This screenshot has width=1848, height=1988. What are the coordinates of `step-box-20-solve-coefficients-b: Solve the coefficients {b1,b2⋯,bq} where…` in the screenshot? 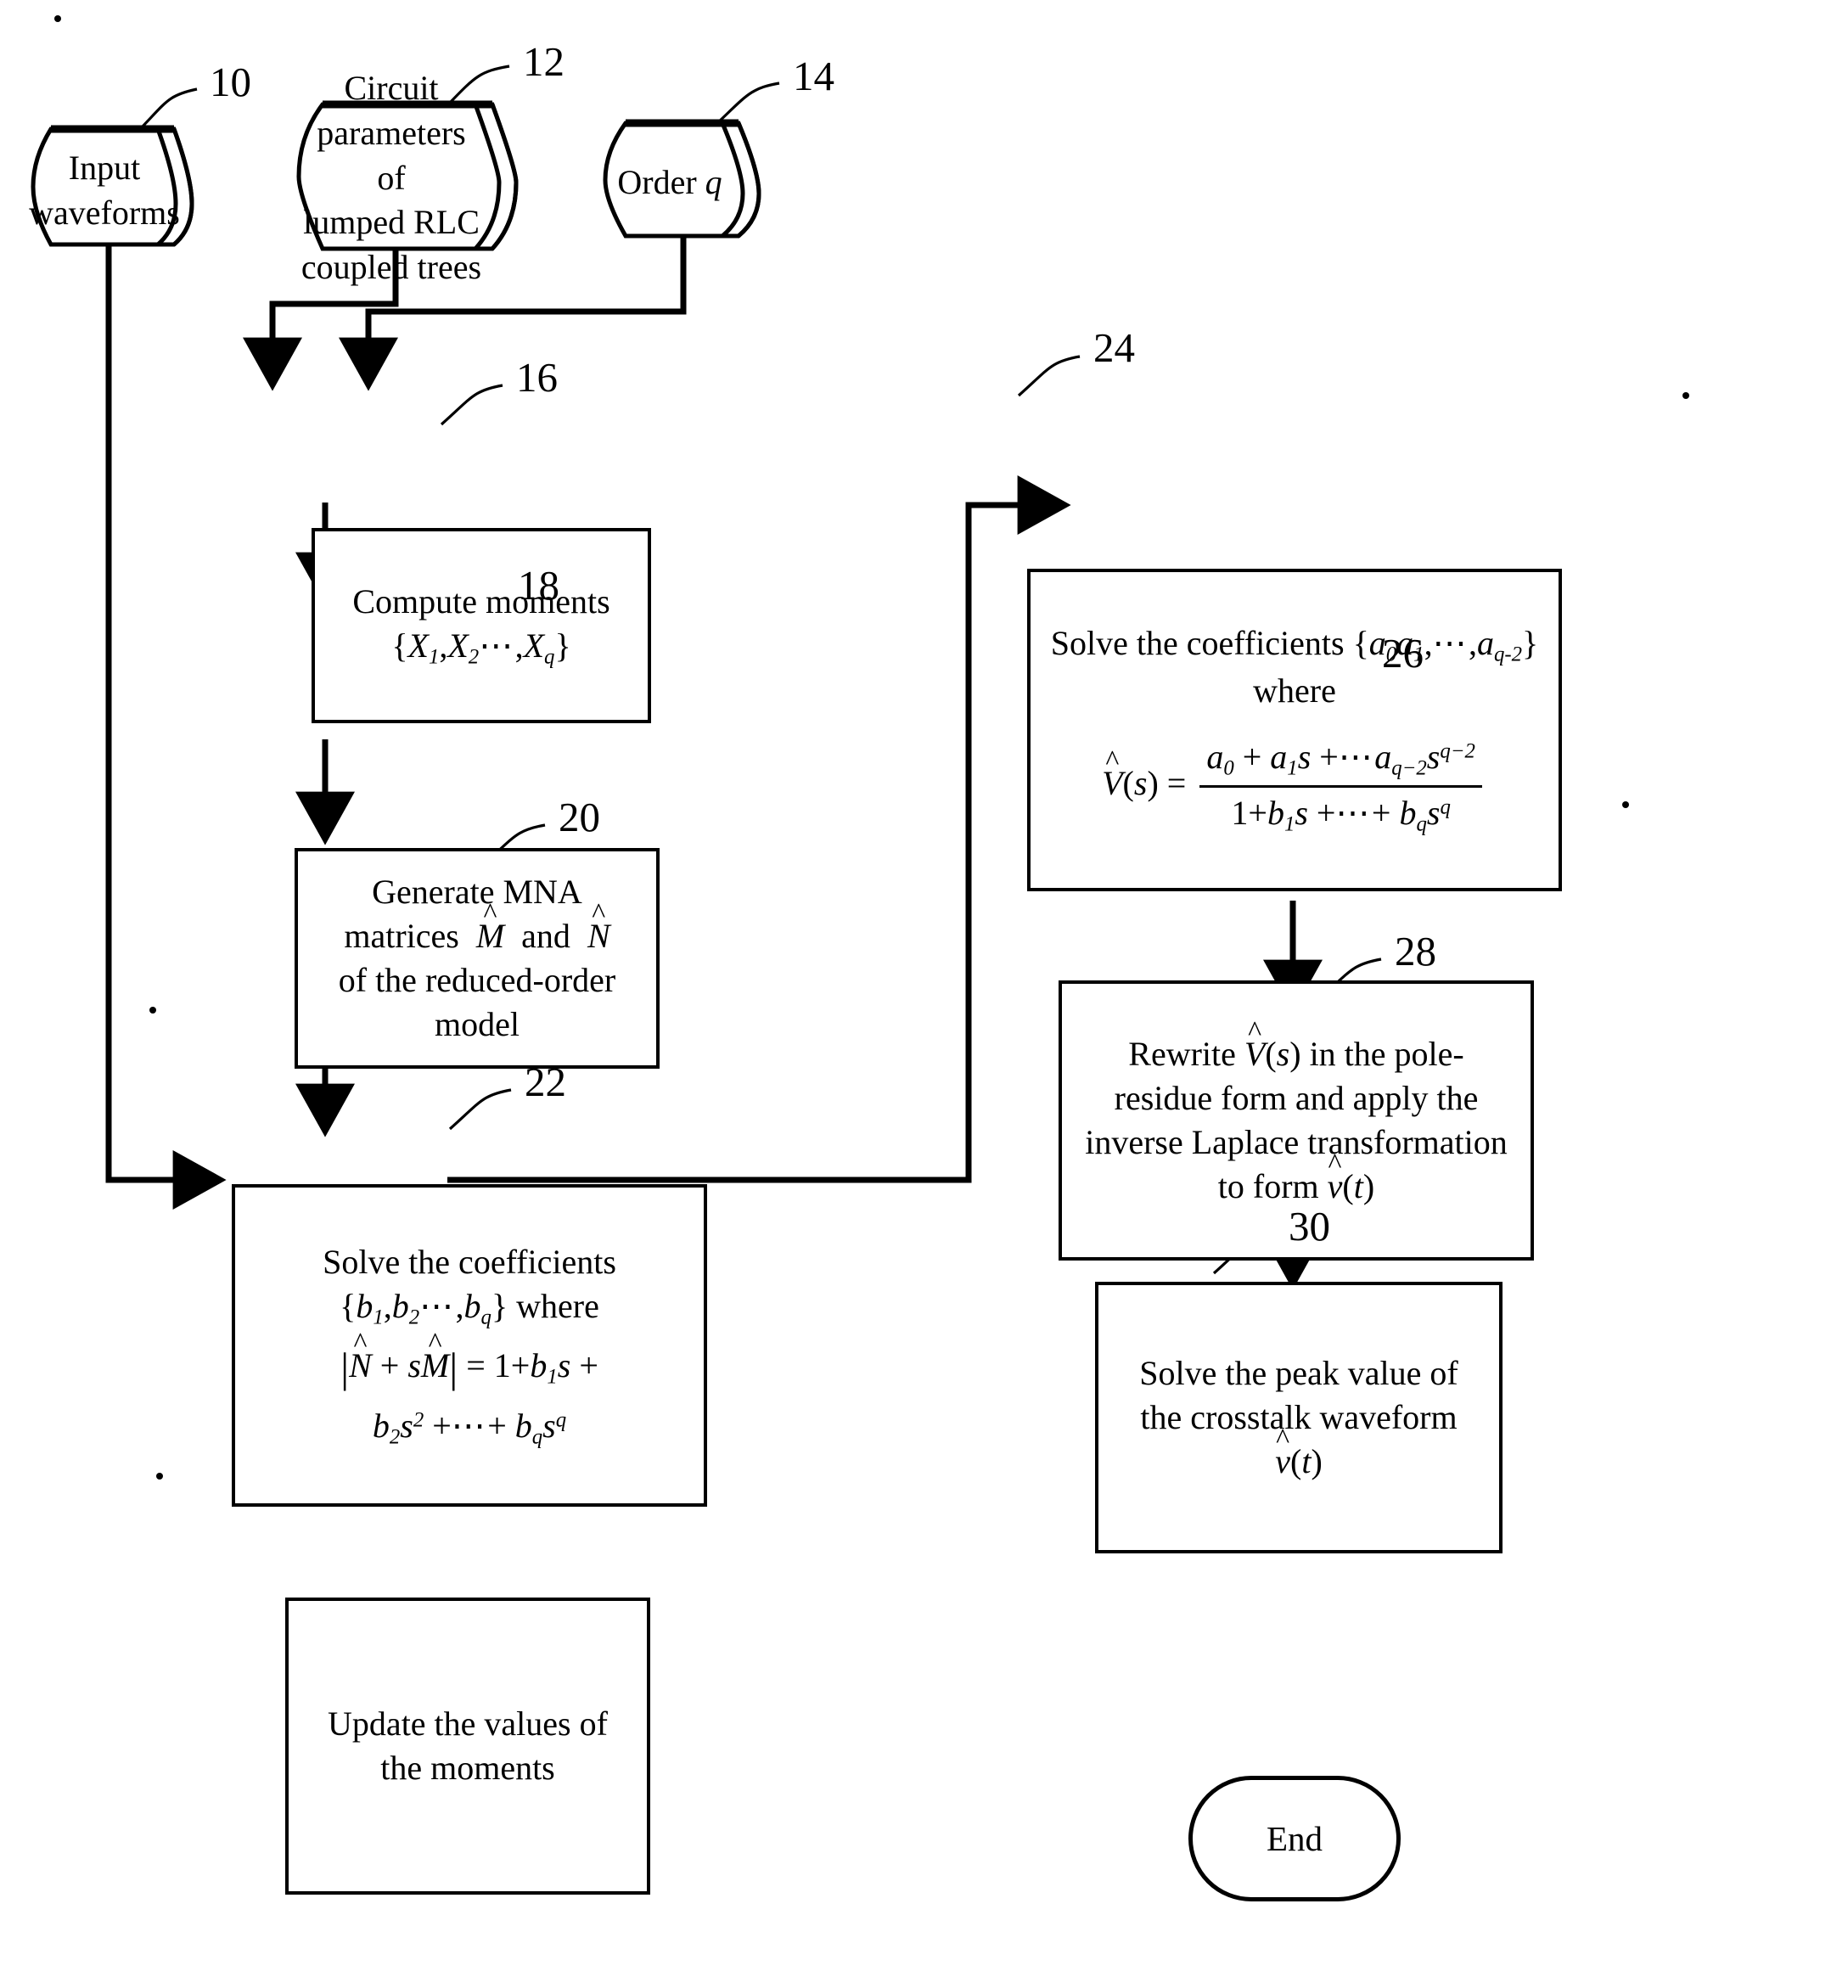 It's located at (469, 1345).